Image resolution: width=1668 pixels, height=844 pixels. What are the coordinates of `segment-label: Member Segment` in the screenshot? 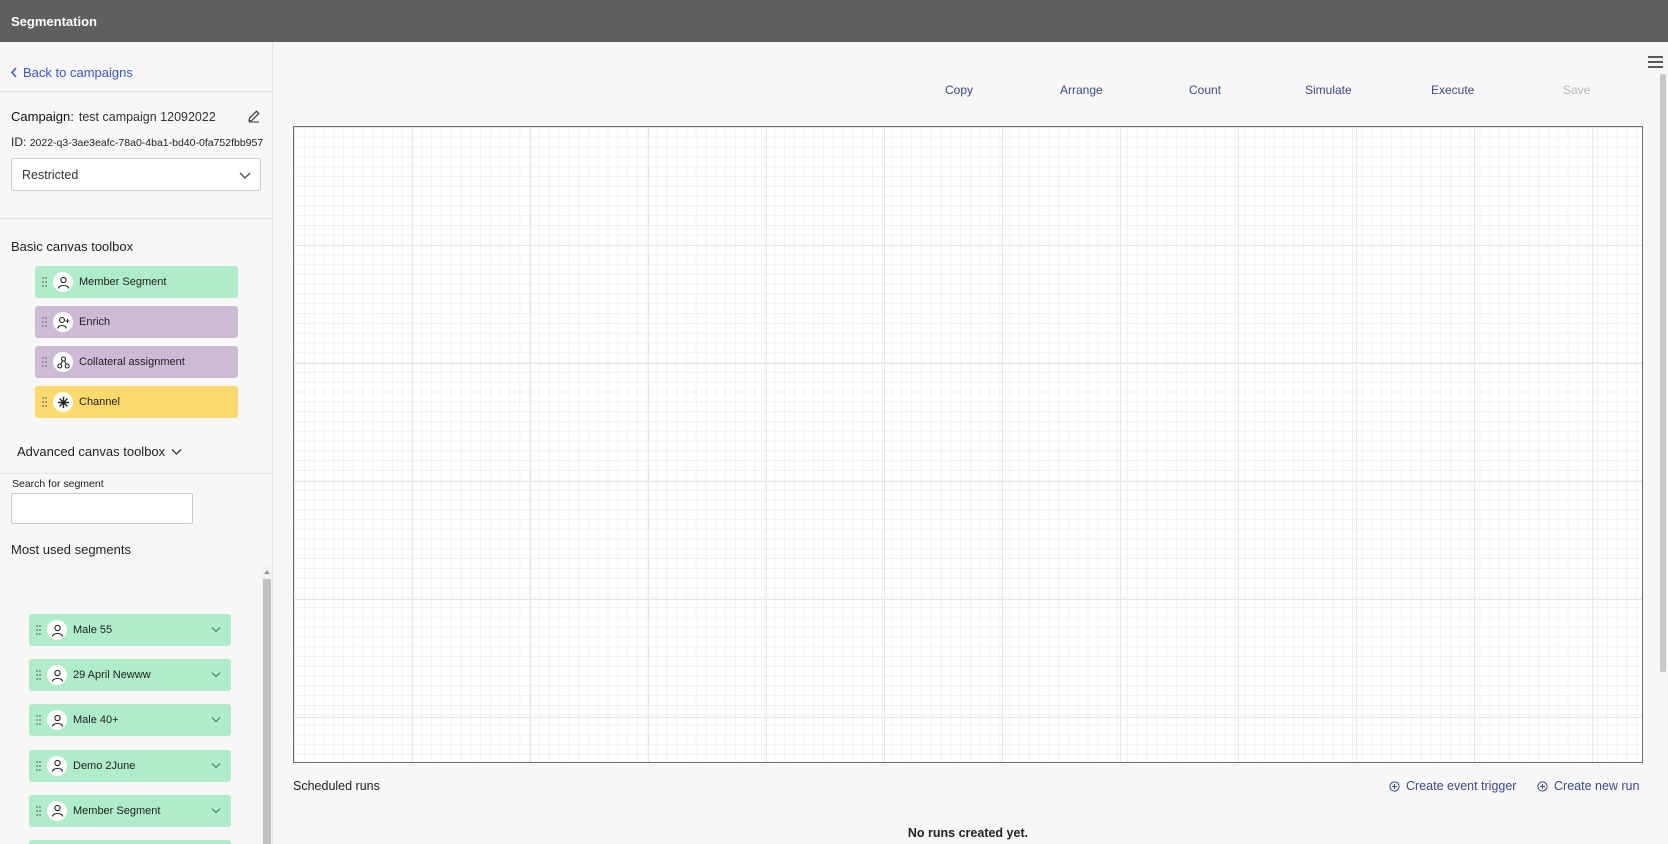 It's located at (117, 810).